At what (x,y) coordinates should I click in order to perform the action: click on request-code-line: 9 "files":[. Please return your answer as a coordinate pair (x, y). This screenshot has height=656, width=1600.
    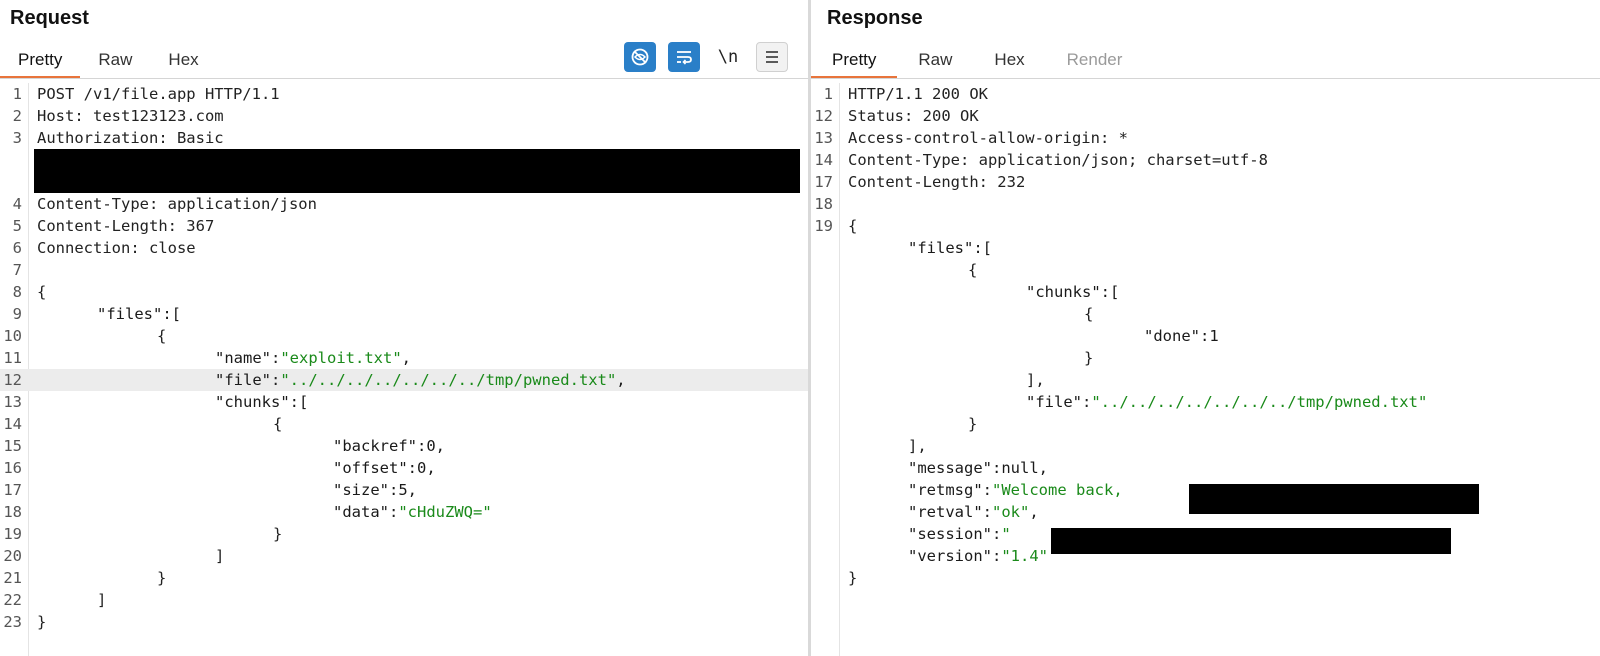
    Looking at the image, I should click on (404, 314).